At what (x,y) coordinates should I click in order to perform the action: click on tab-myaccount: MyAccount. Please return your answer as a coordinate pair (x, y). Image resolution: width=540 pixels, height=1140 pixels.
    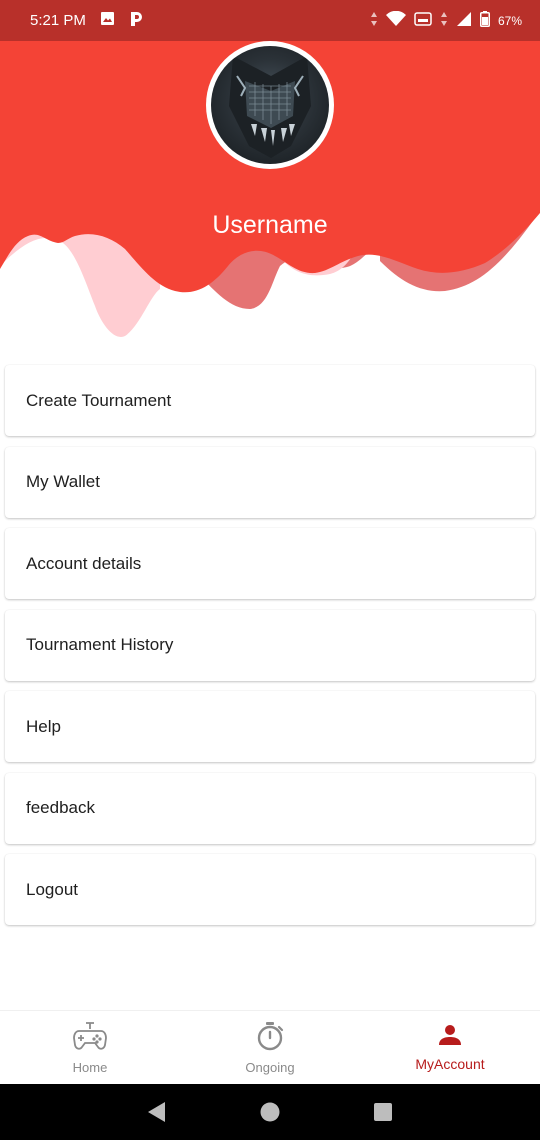
    Looking at the image, I should click on (450, 1047).